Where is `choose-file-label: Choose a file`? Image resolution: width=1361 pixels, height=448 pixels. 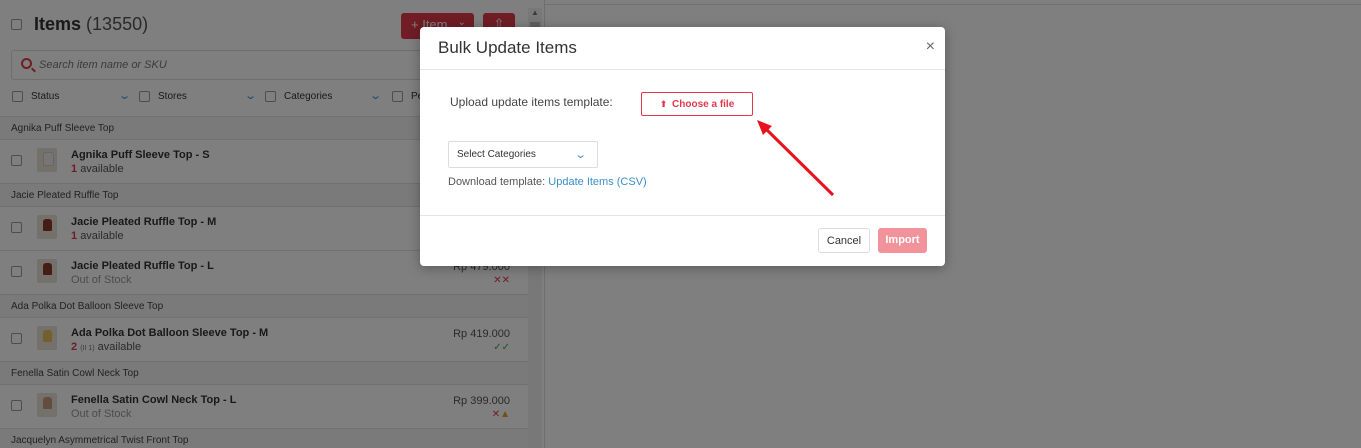
choose-file-label: Choose a file is located at coordinates (703, 104).